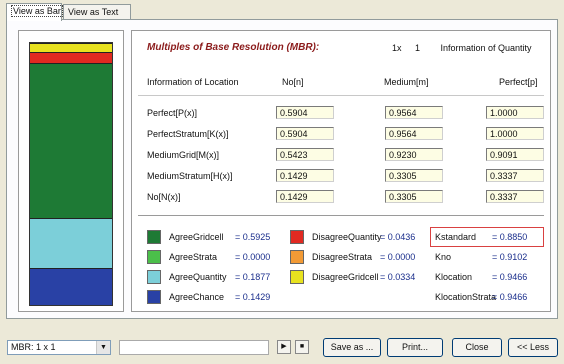 The image size is (564, 364). I want to click on col-header-medium: Medium[m], so click(406, 82).